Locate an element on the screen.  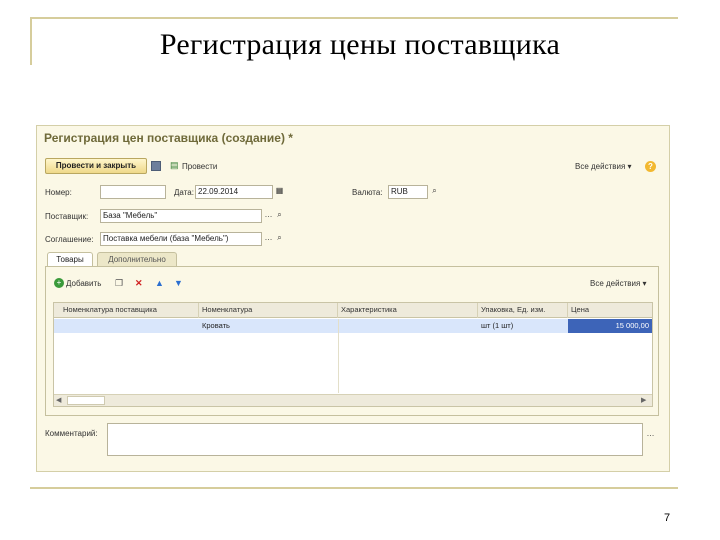
cell-price: 15 000,00 is located at coordinates (610, 326).